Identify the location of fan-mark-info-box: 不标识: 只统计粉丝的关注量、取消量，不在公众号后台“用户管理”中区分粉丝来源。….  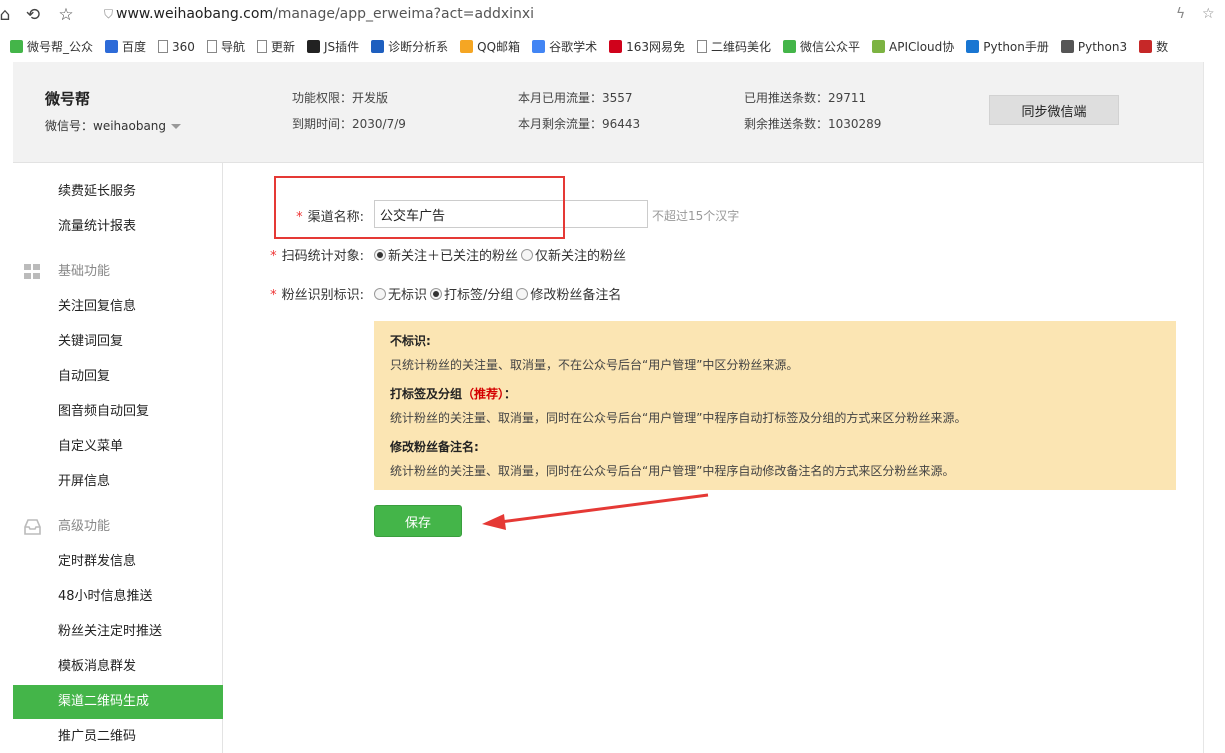
(775, 405).